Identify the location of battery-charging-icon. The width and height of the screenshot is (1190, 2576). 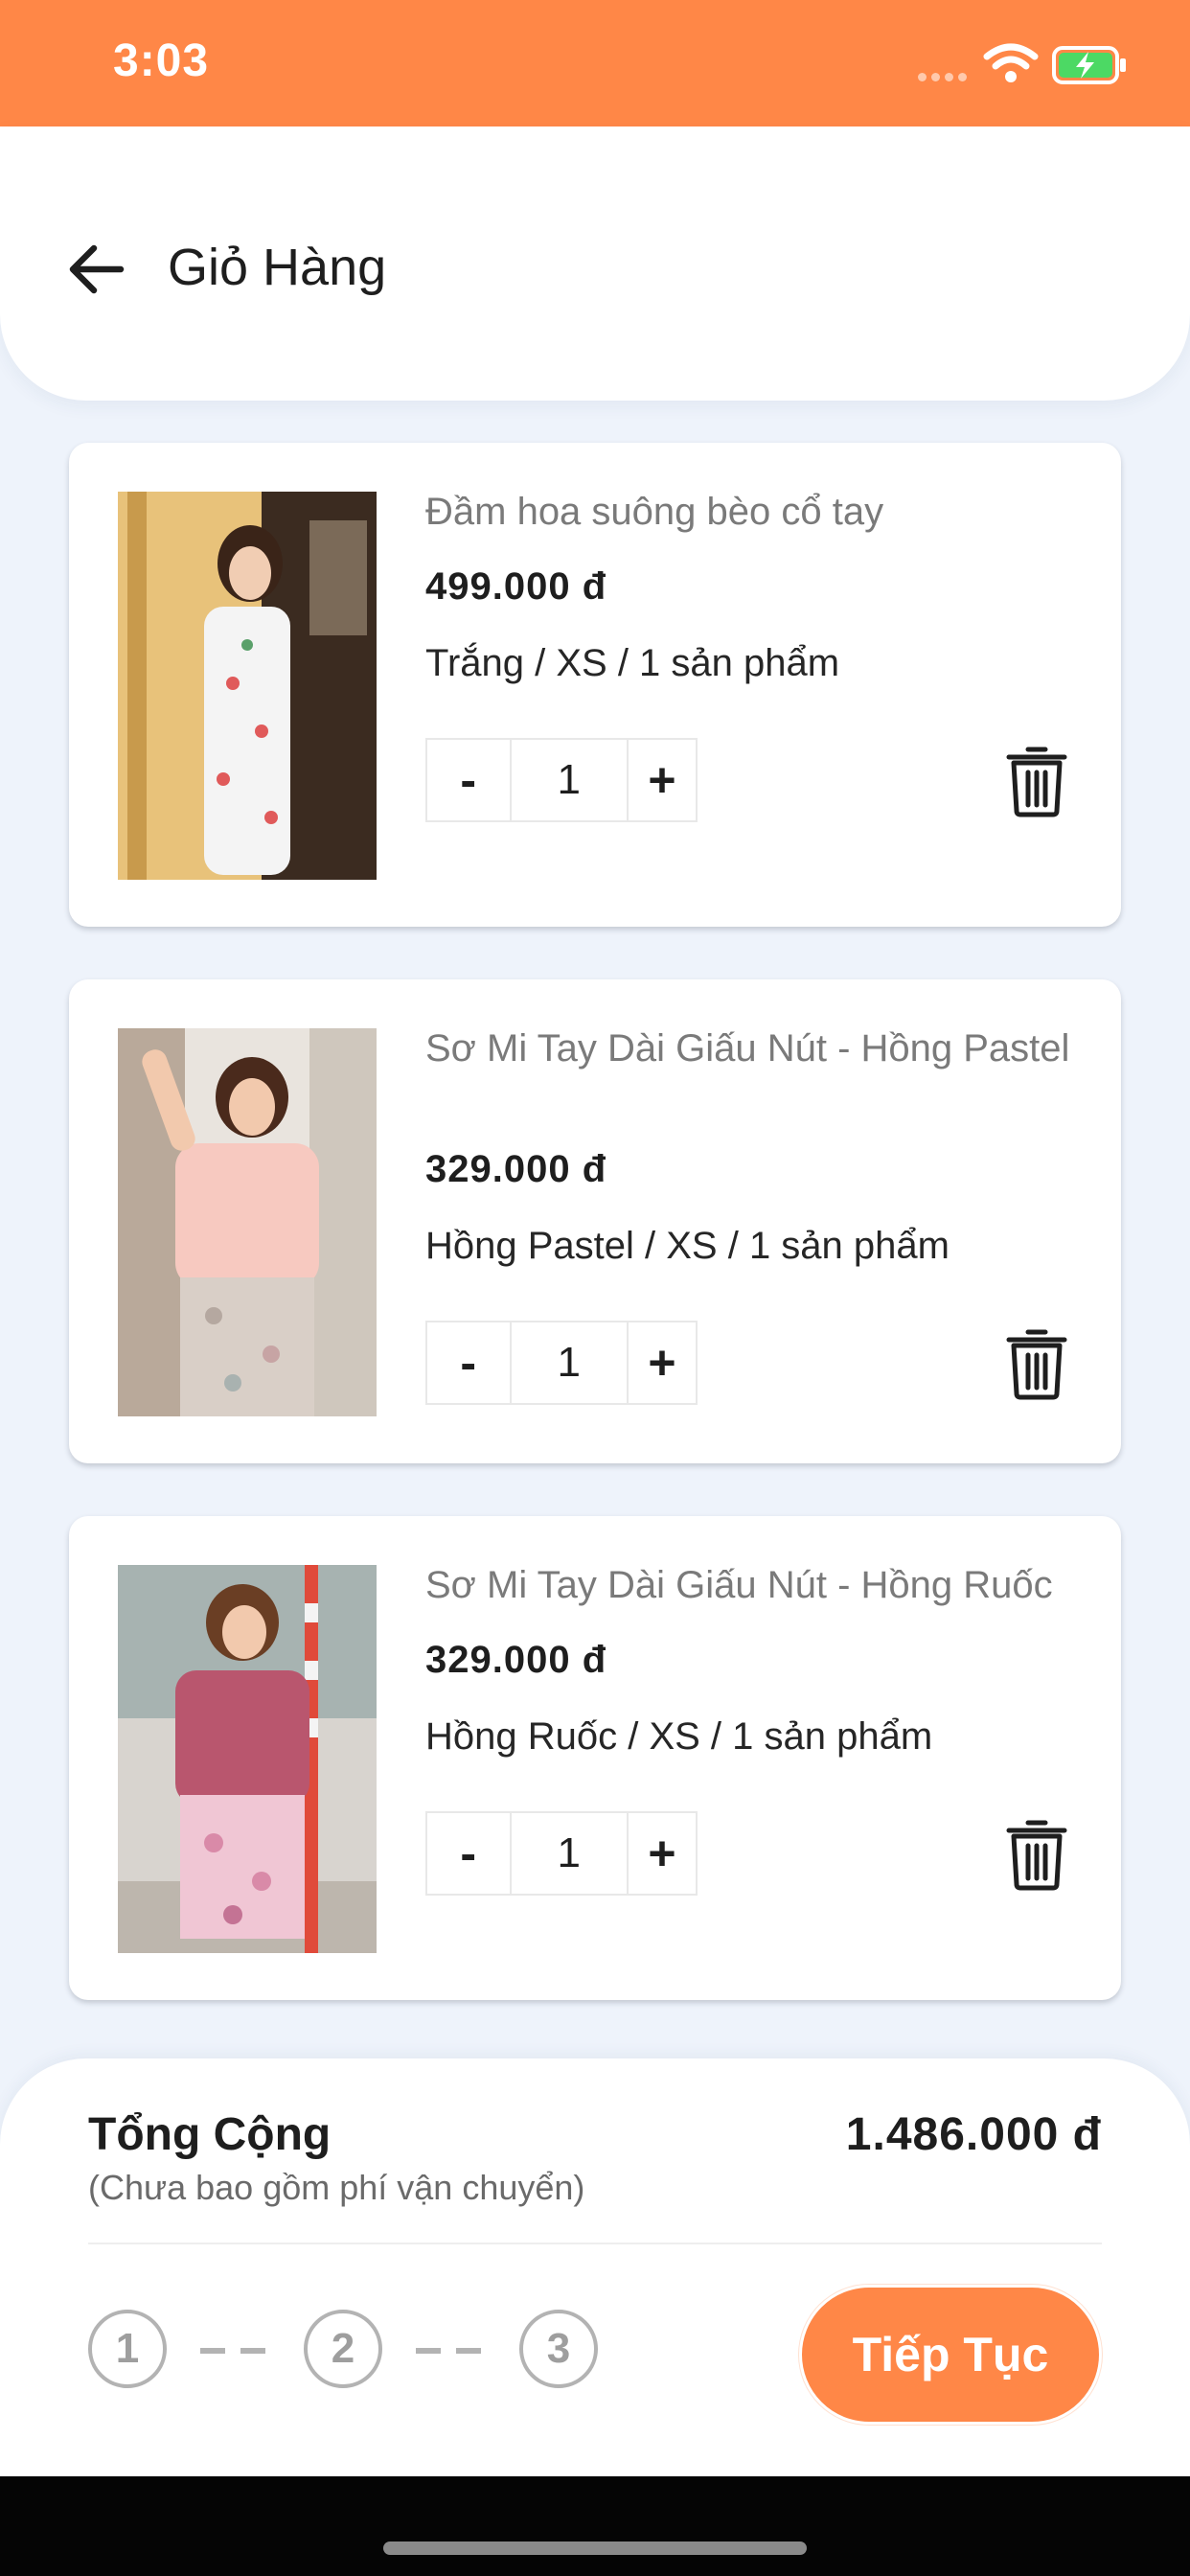
(1089, 65).